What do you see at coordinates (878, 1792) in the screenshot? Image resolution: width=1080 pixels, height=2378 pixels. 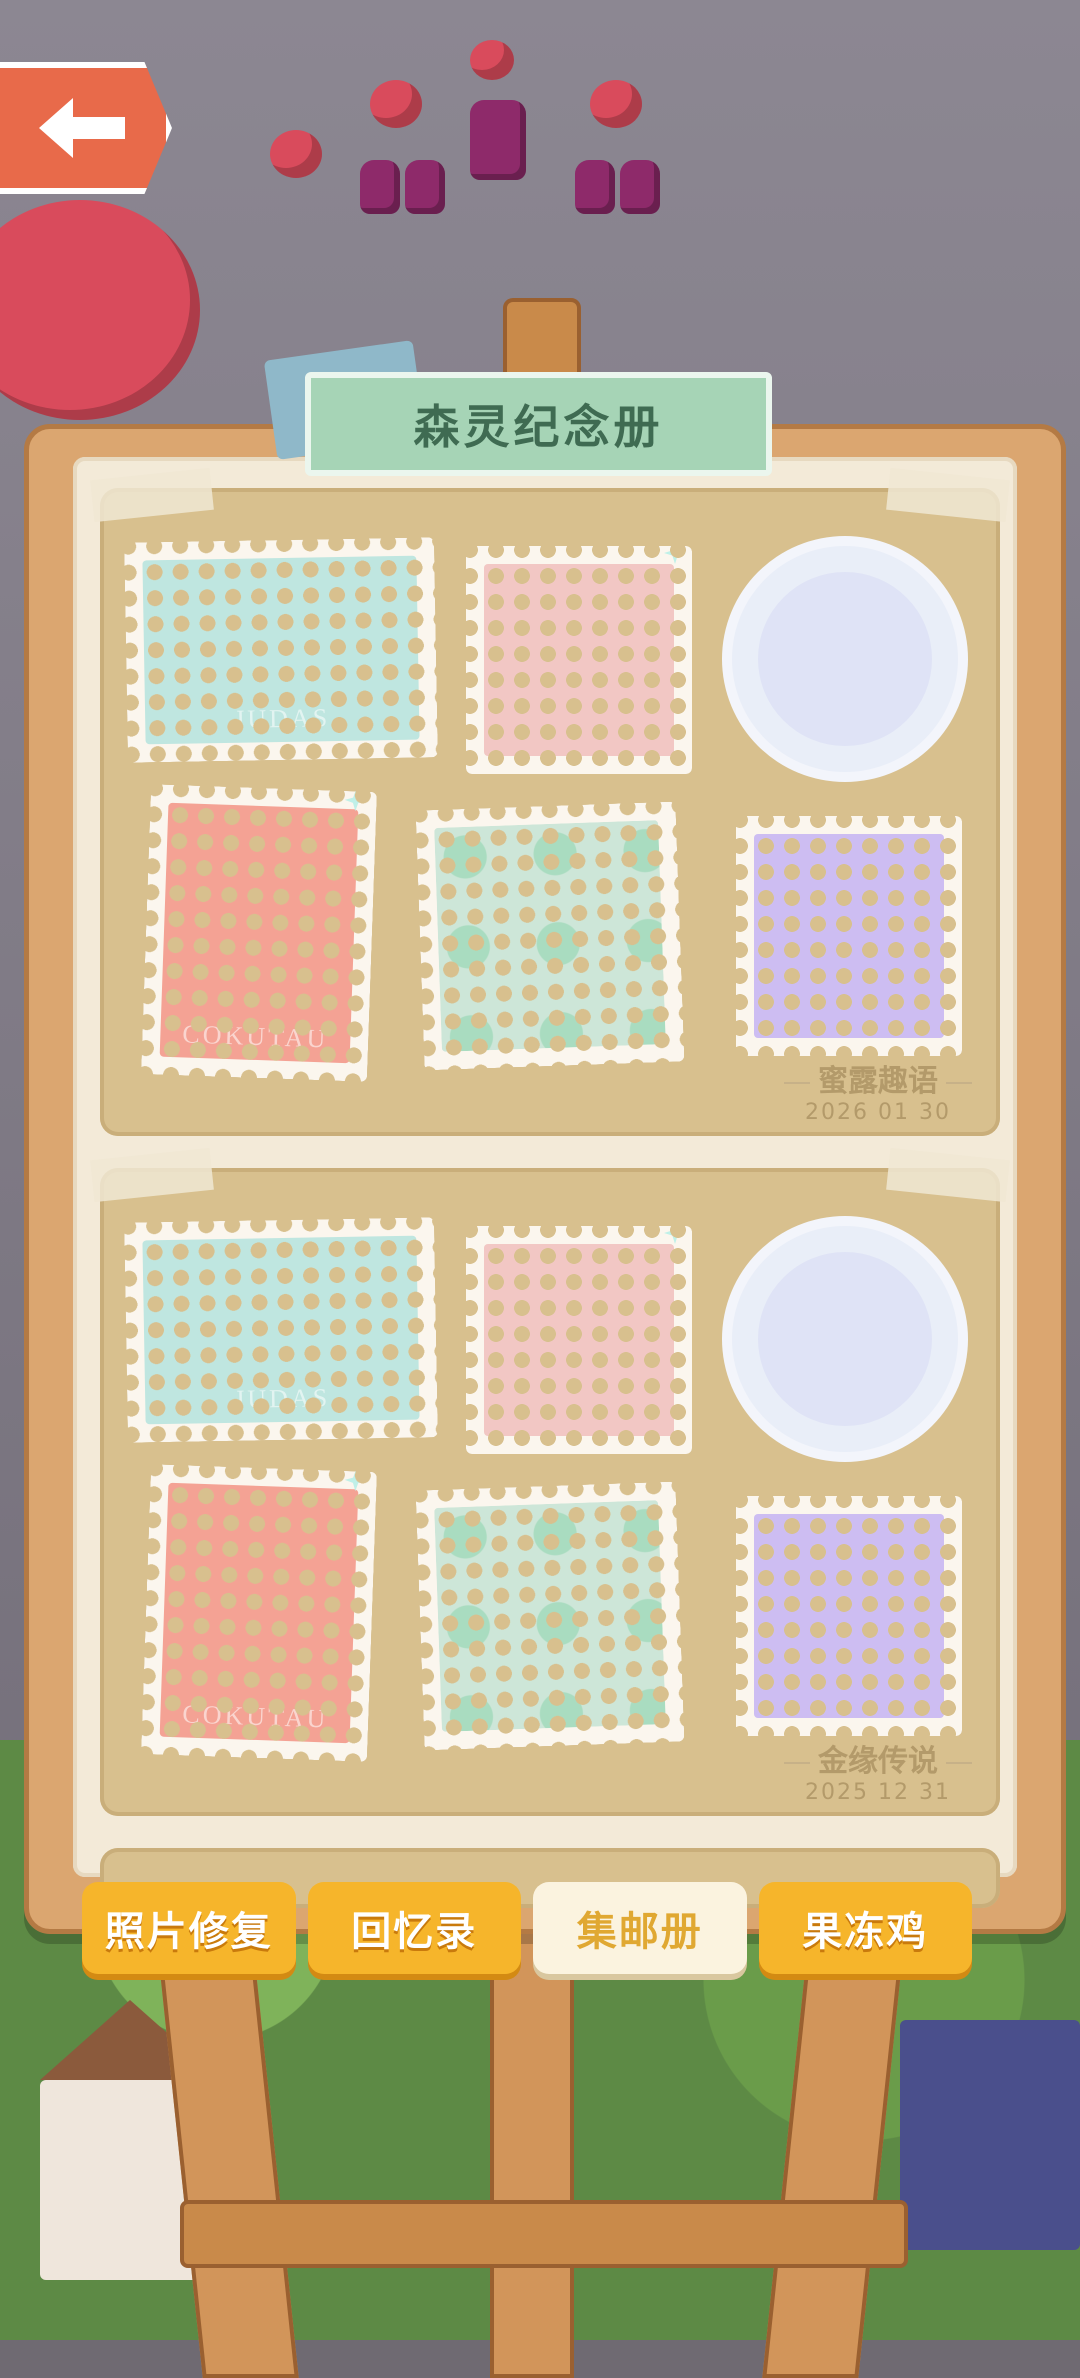 I see `section-caption-date: 2025 12 31` at bounding box center [878, 1792].